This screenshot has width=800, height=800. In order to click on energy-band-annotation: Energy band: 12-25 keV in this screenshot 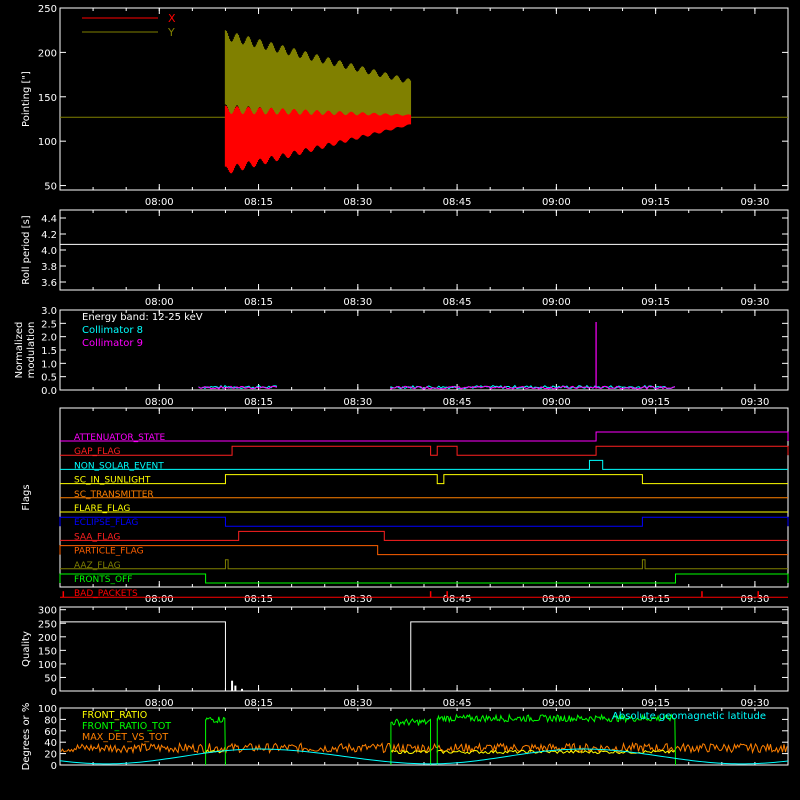, I will do `click(142, 317)`.